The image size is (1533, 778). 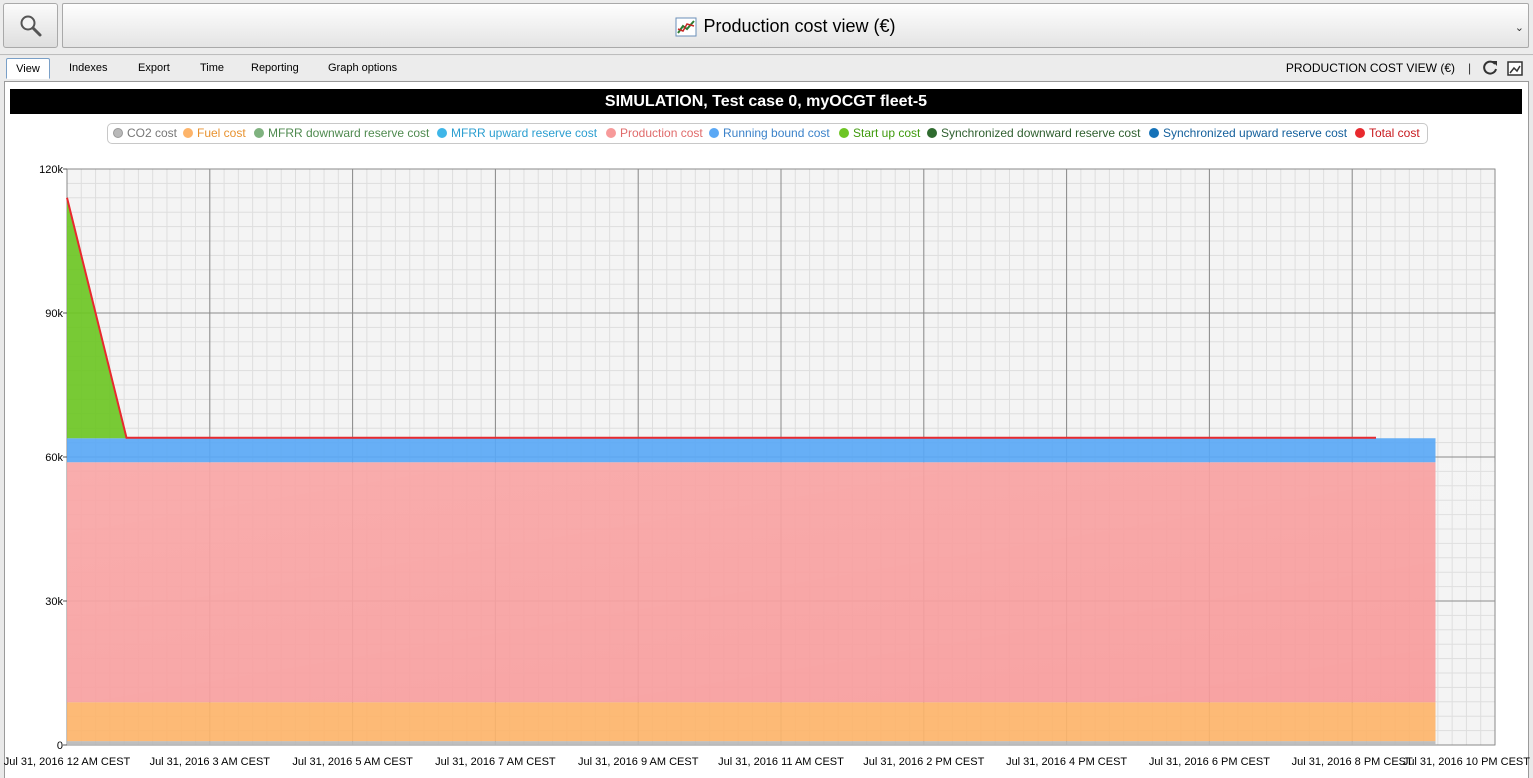 What do you see at coordinates (923, 762) in the screenshot?
I see `x-tick-label: Jul 31, 2016 2 PM CEST` at bounding box center [923, 762].